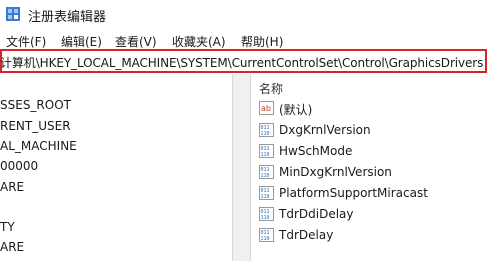 The height and width of the screenshot is (261, 500). I want to click on menu-help: 帮助(H), so click(262, 41).